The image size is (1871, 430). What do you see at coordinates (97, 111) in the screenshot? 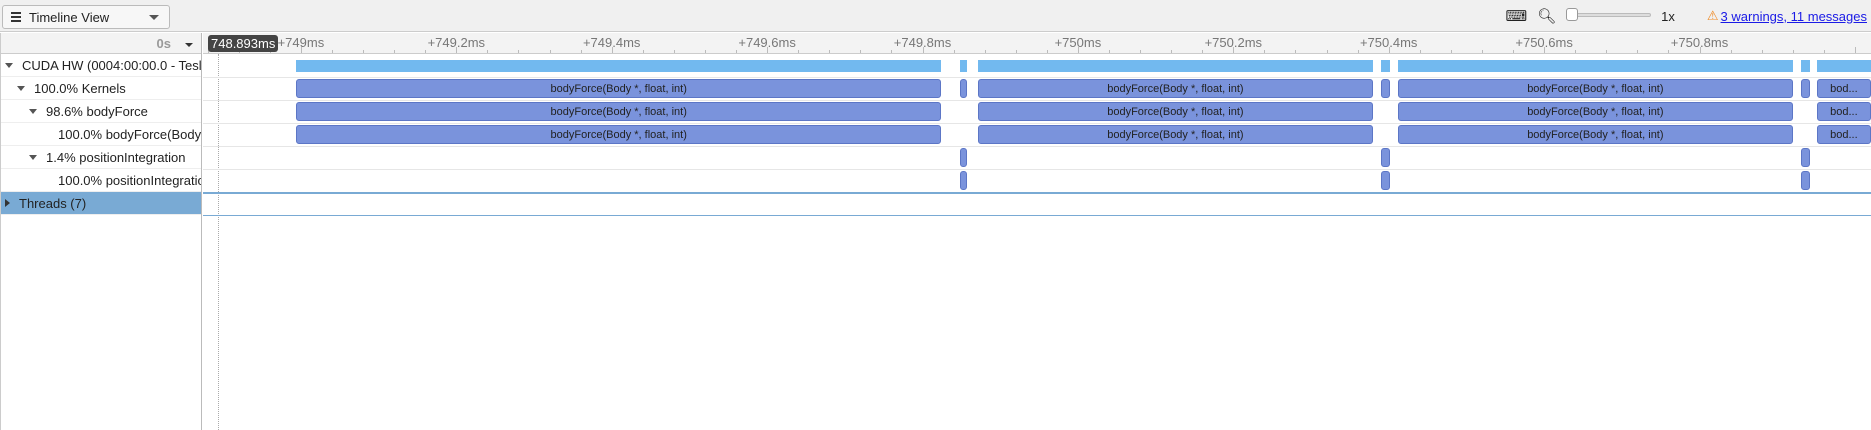
I see `tree-row-label: 98.6% bodyForce` at bounding box center [97, 111].